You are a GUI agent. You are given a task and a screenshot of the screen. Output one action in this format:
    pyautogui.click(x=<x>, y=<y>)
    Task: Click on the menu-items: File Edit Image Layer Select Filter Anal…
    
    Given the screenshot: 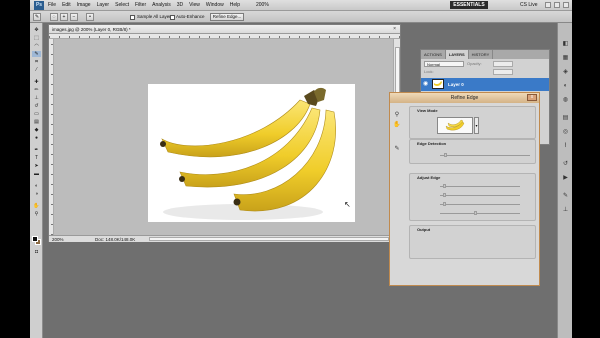 What is the action you would take?
    pyautogui.click(x=144, y=5)
    